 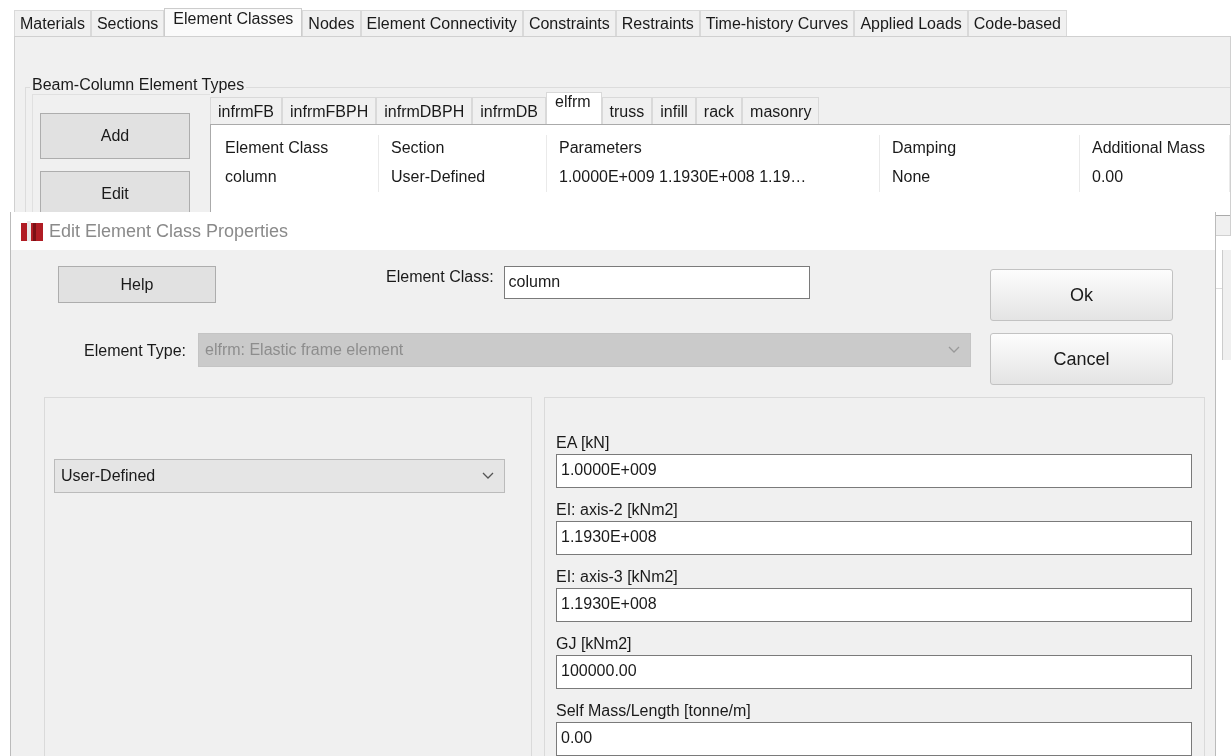 What do you see at coordinates (674, 110) in the screenshot?
I see `tab: infill` at bounding box center [674, 110].